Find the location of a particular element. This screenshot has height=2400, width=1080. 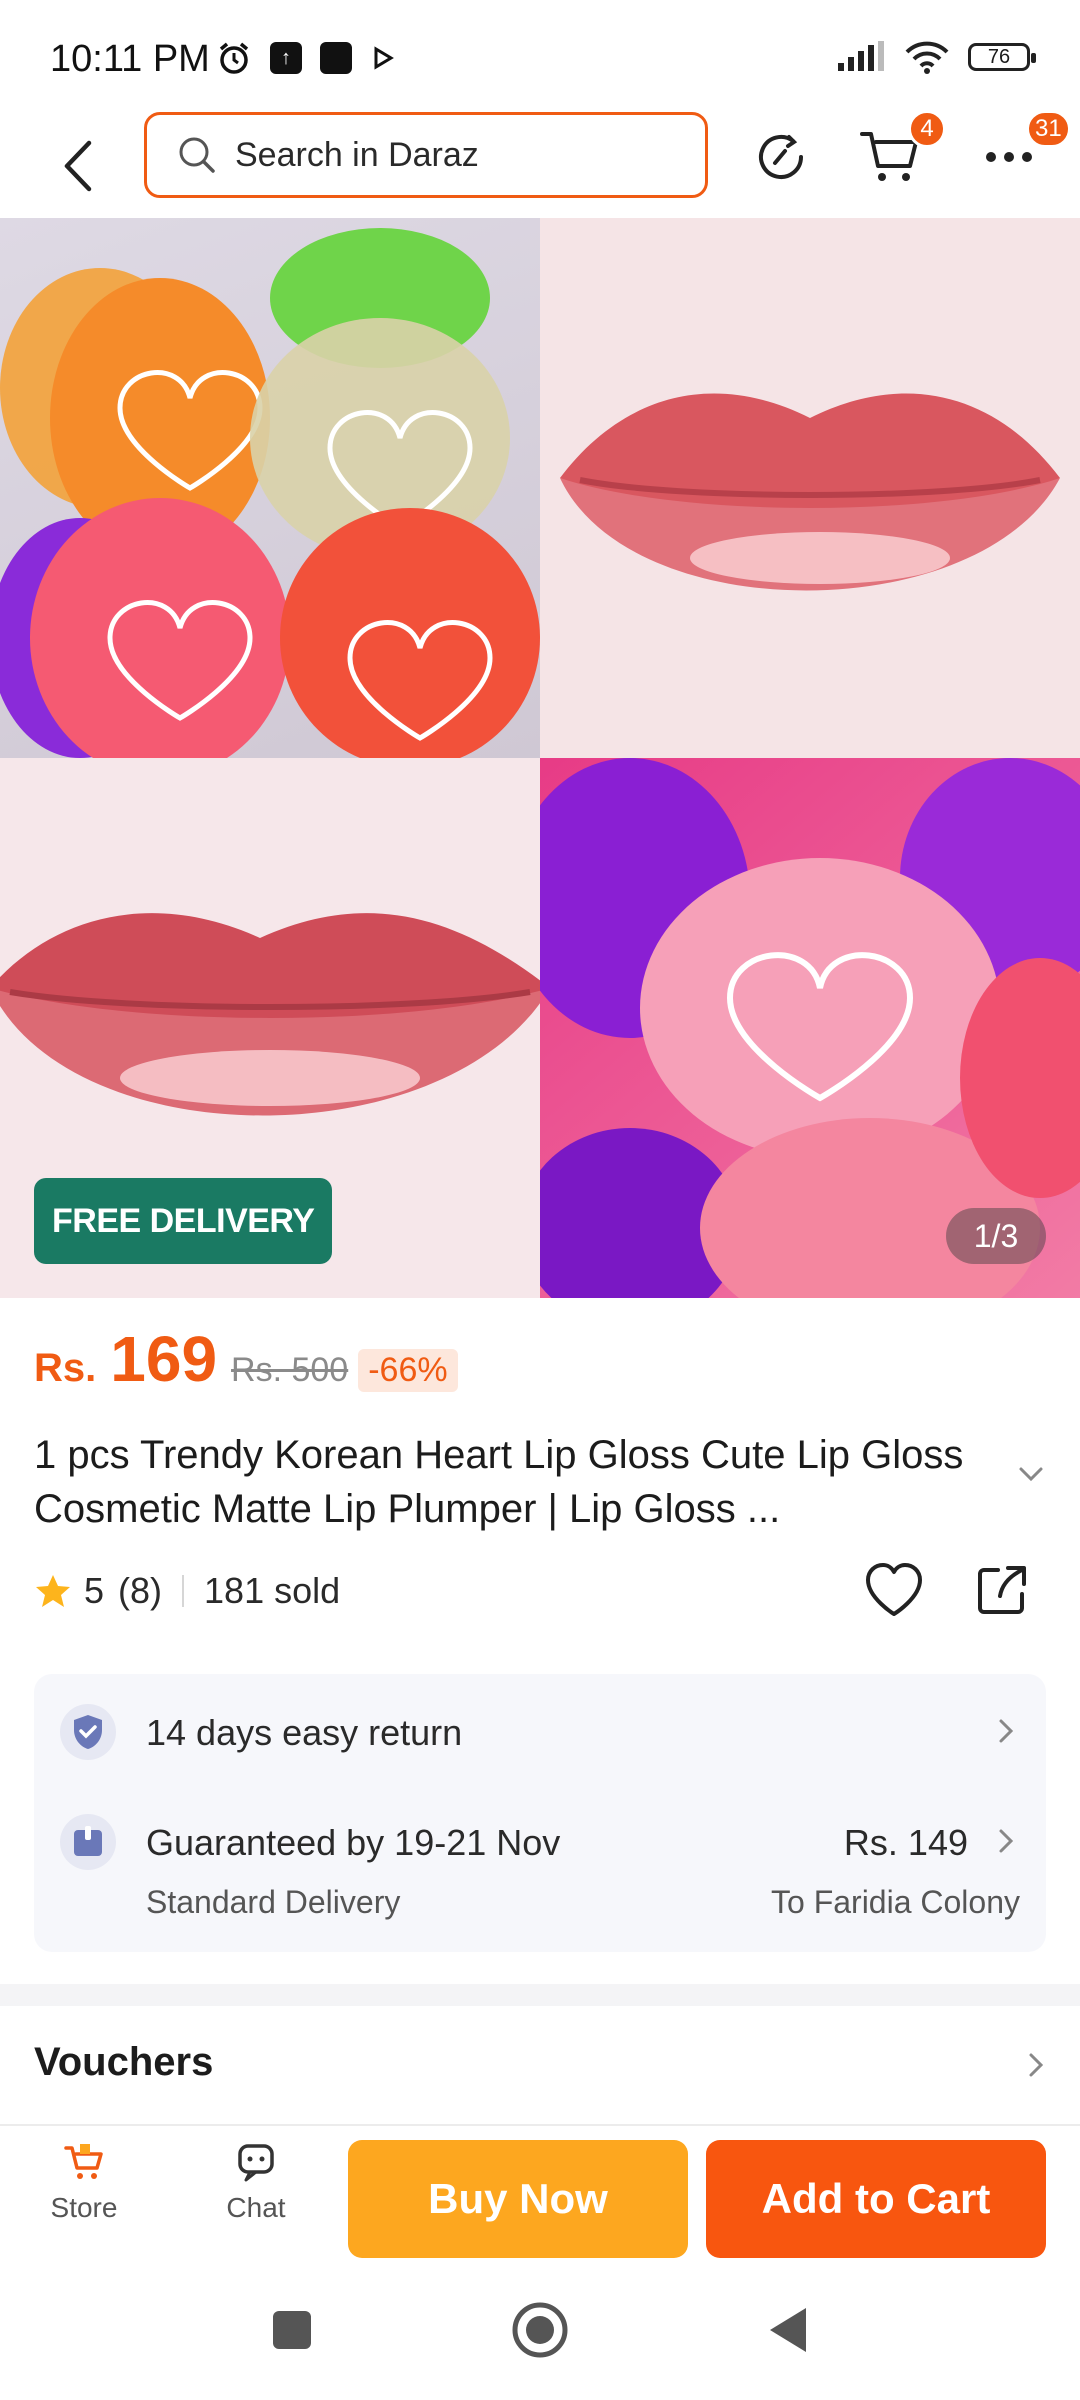

price-currency: Rs. is located at coordinates (65, 1368).